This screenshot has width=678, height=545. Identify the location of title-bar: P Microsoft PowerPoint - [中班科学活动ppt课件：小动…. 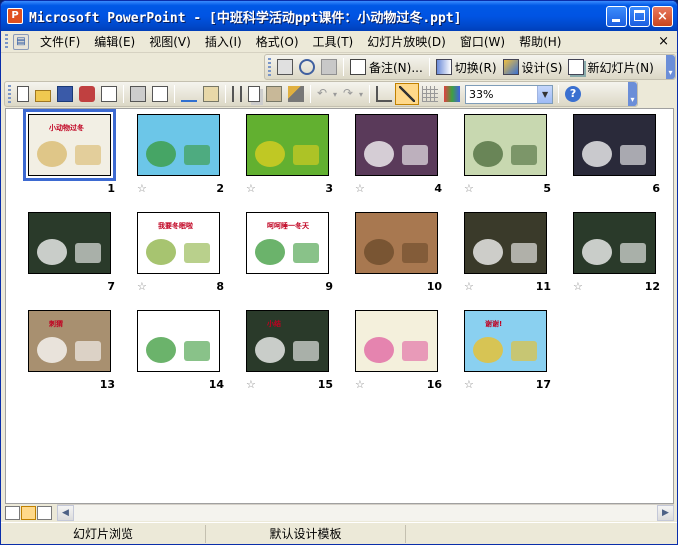
(339, 16).